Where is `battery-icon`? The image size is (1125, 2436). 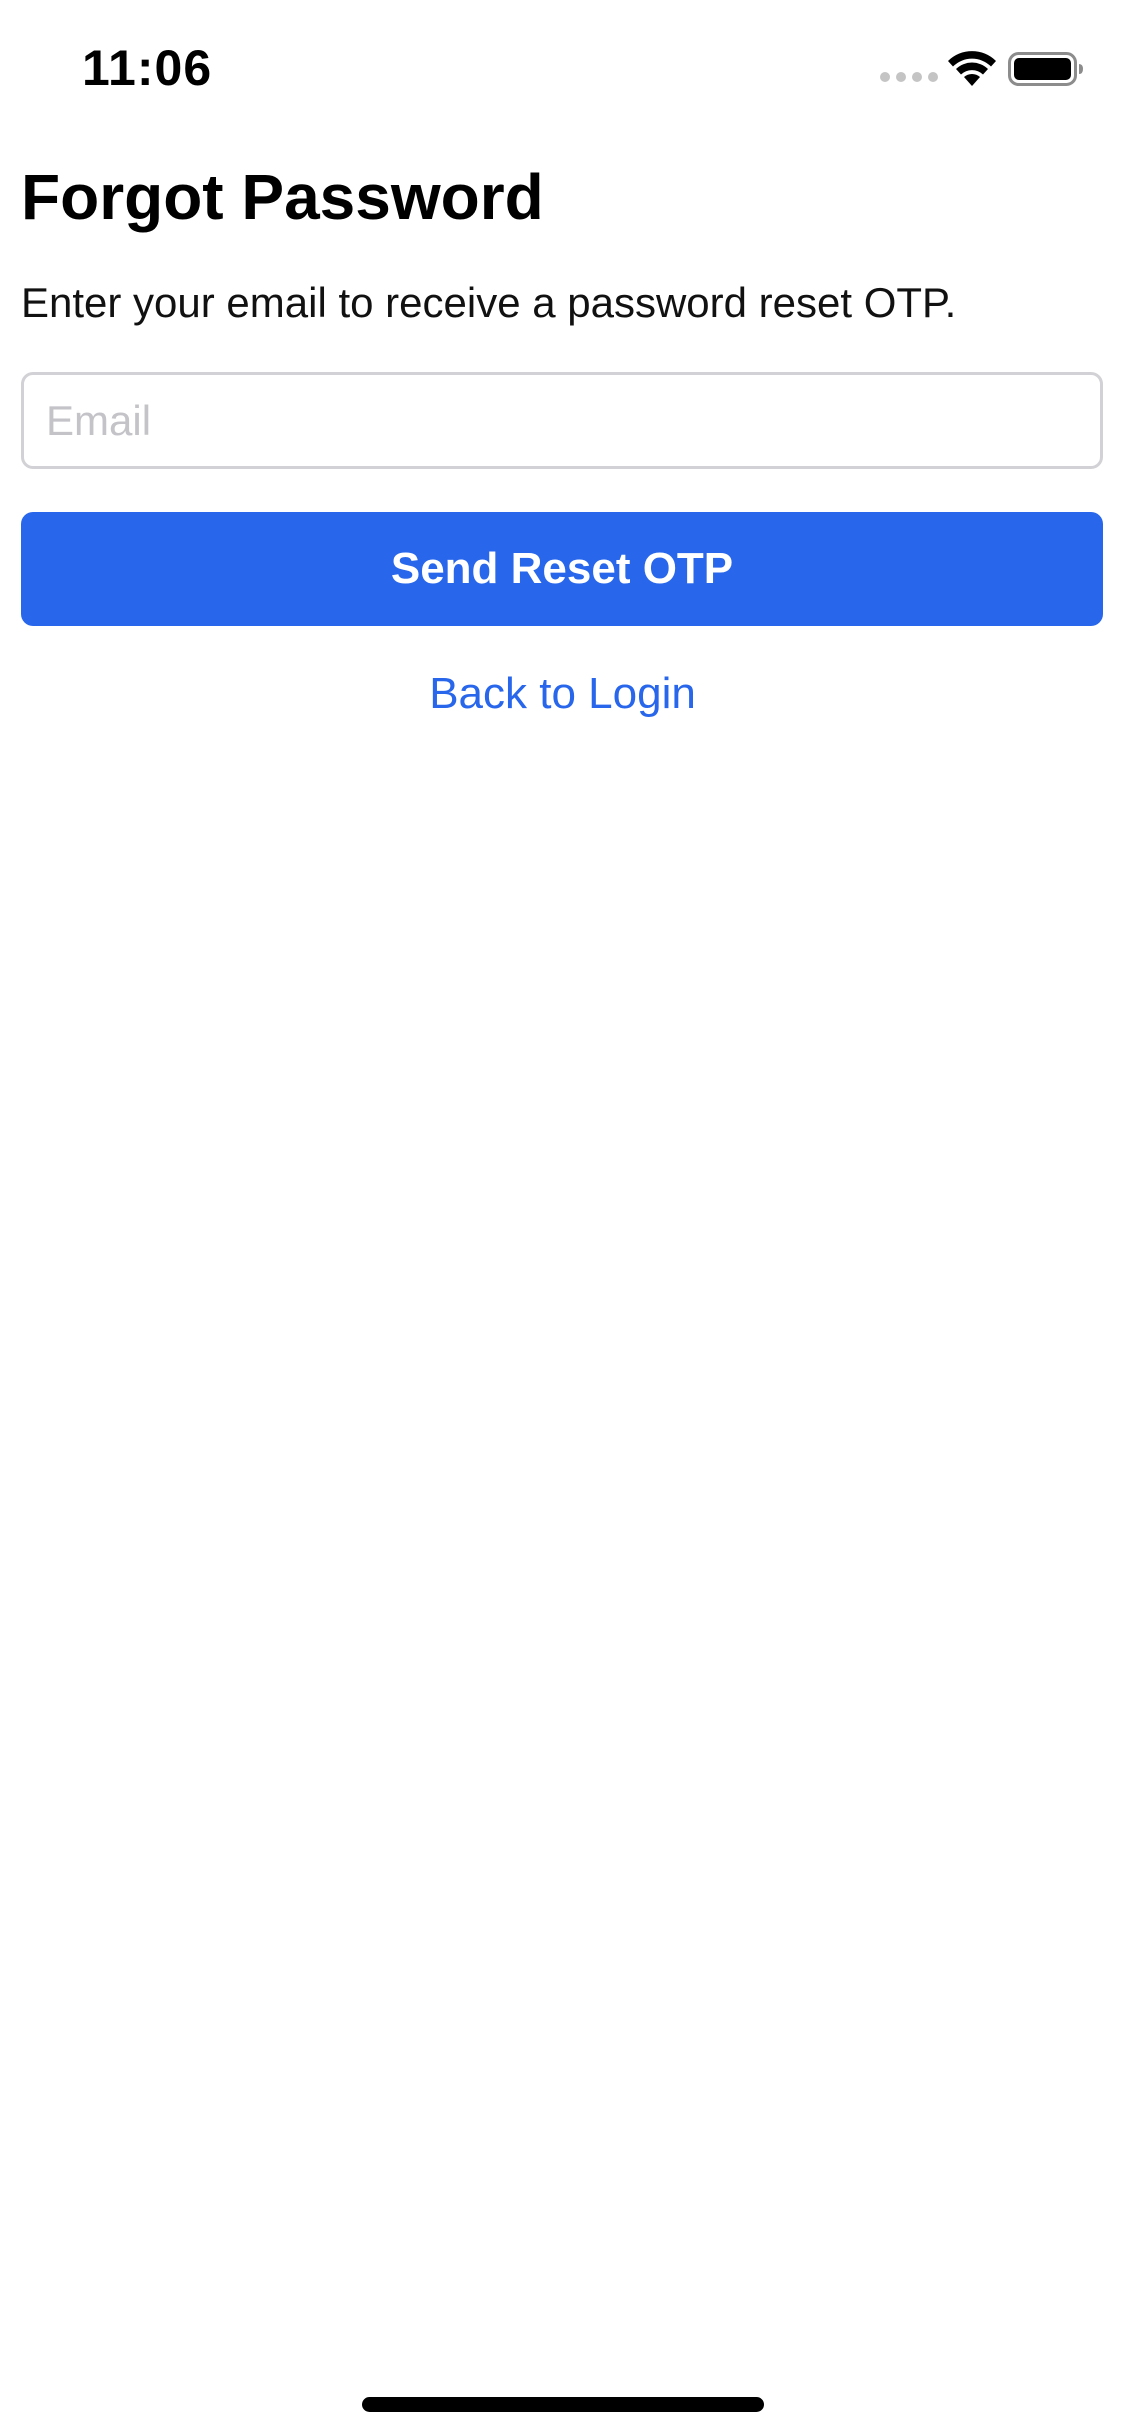
battery-icon is located at coordinates (1045, 69).